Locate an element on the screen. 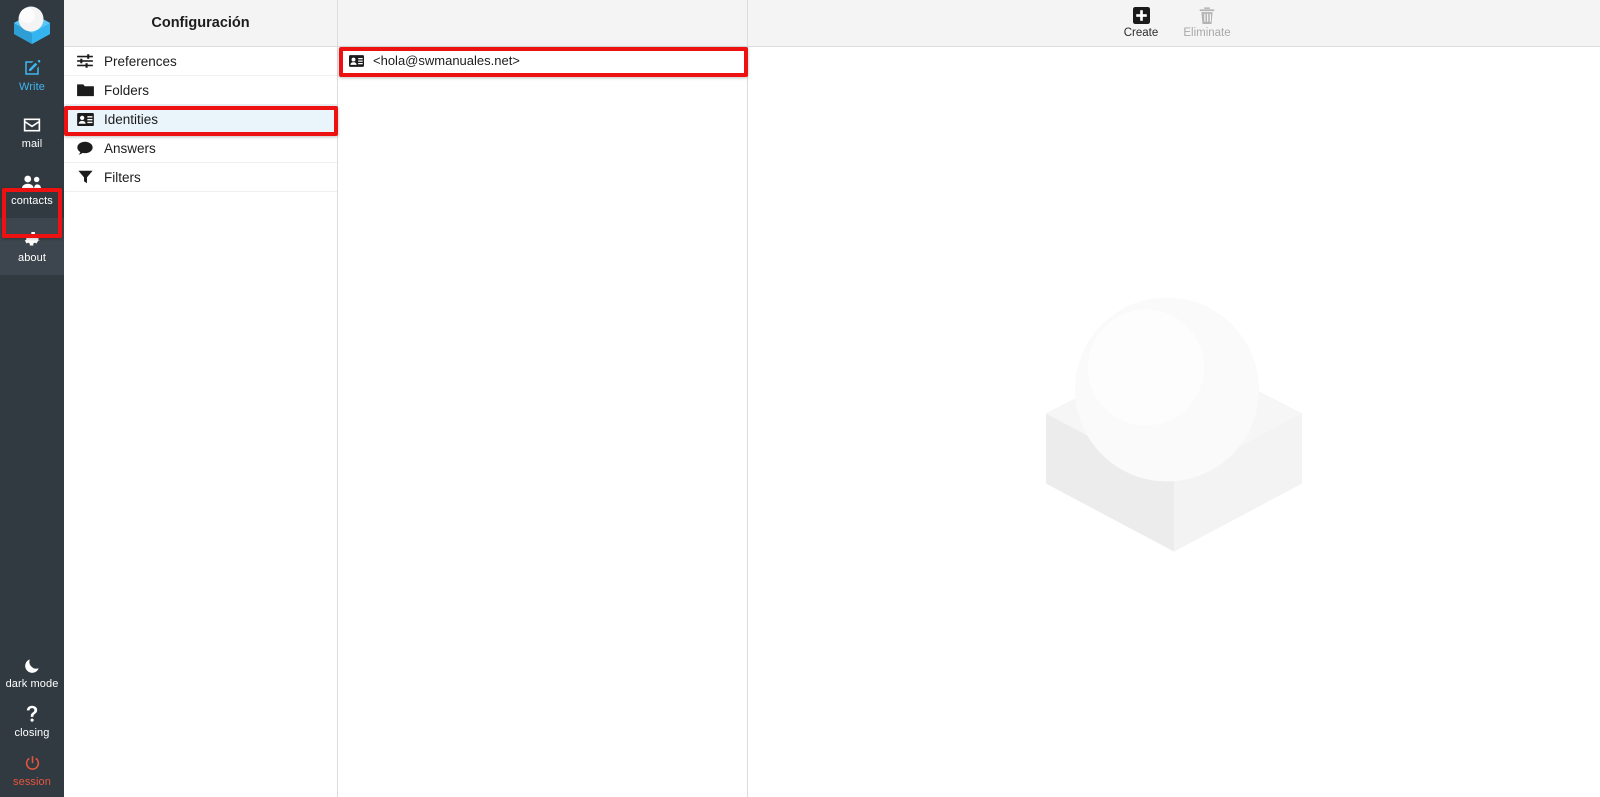 This screenshot has width=1600, height=797. identities-panel-header is located at coordinates (542, 23).